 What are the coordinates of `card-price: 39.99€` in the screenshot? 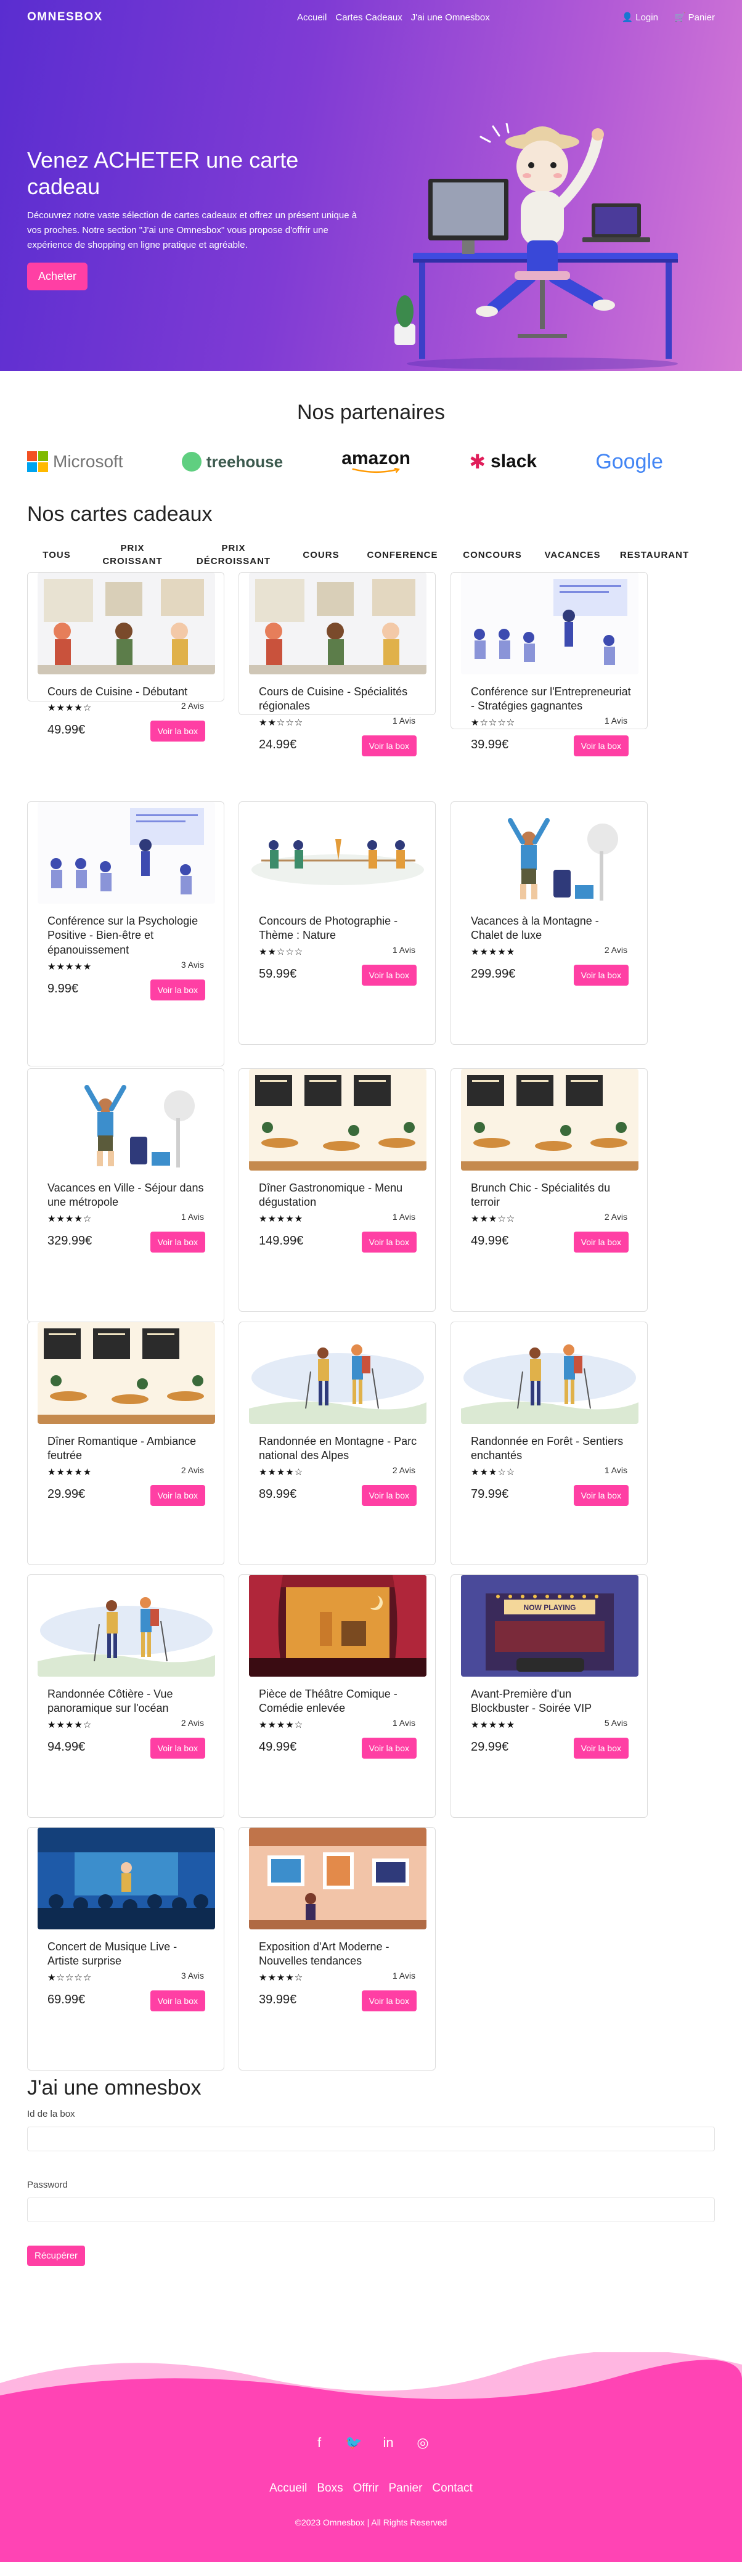 It's located at (490, 744).